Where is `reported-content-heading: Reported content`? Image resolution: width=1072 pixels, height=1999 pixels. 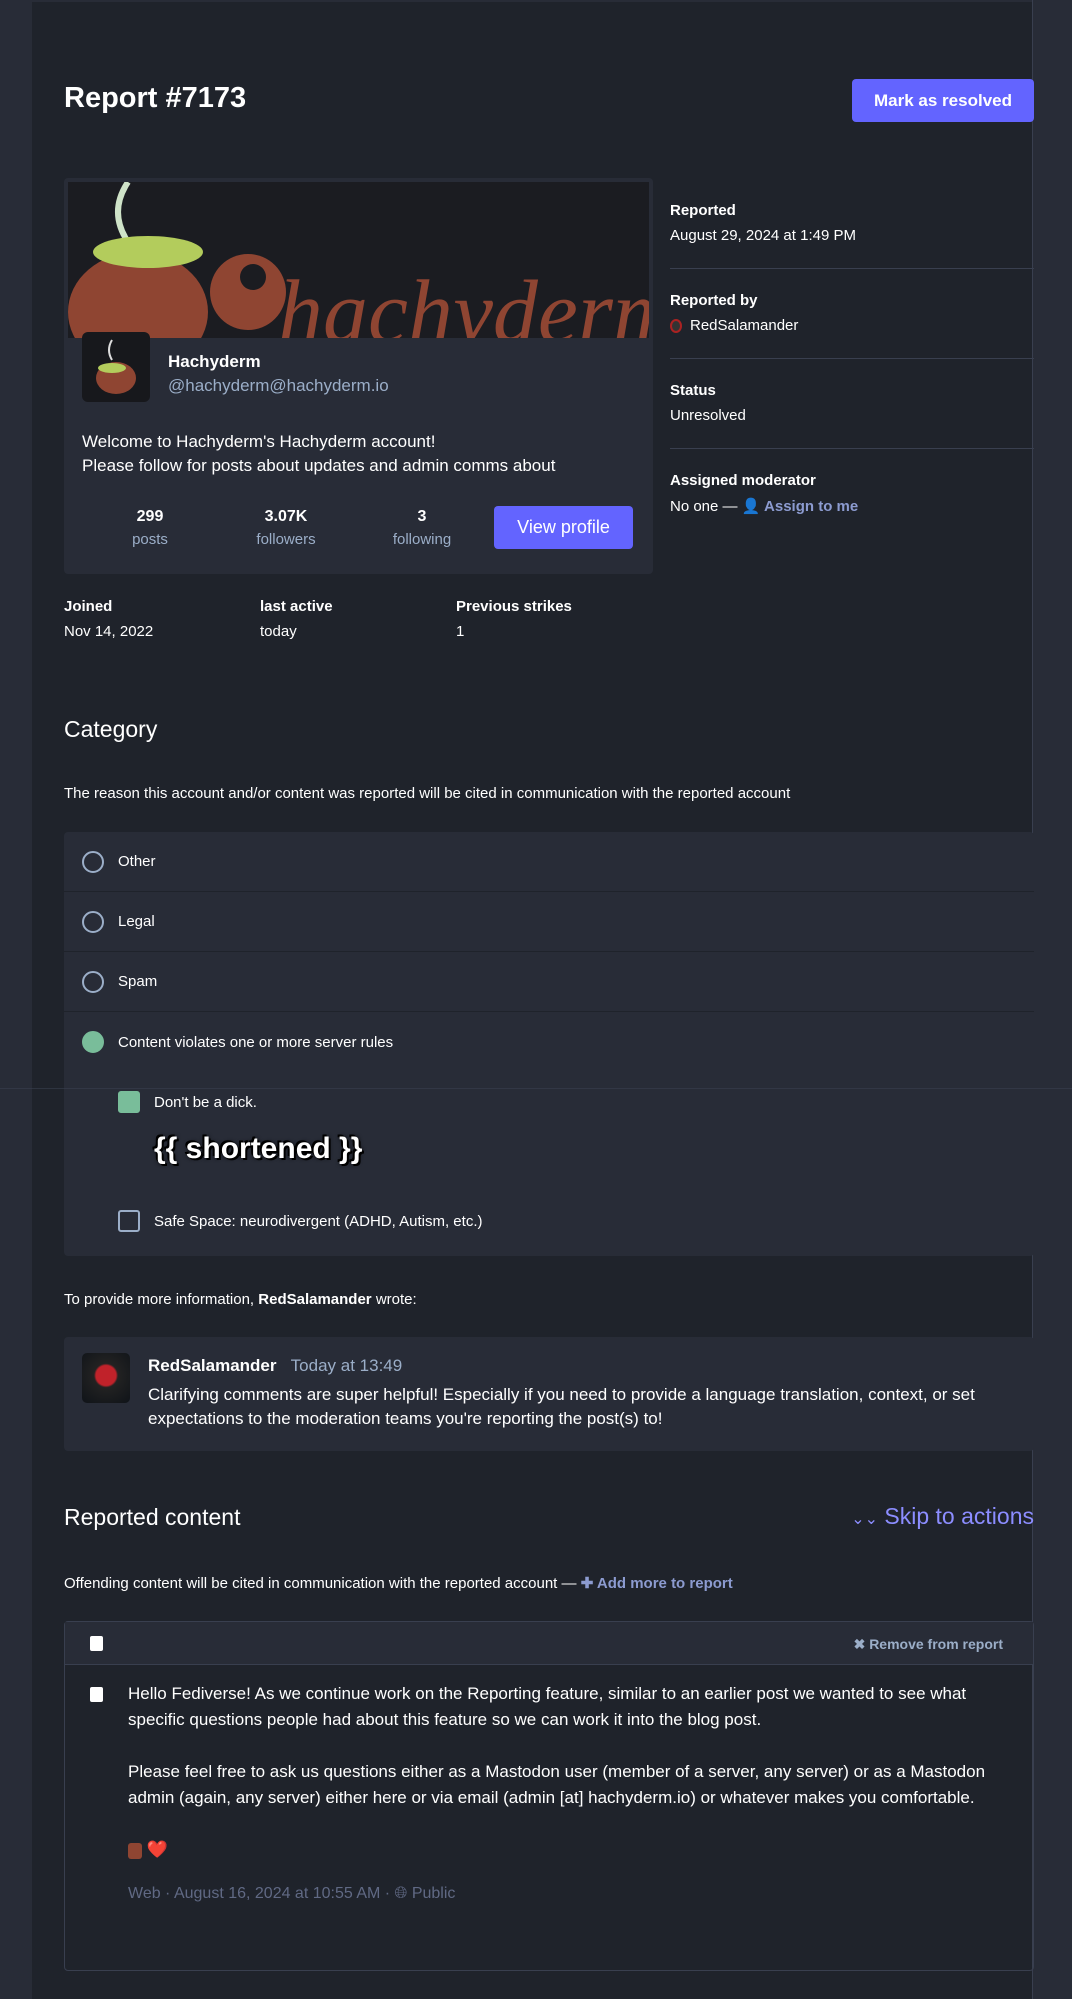
reported-content-heading: Reported content is located at coordinates (152, 1517).